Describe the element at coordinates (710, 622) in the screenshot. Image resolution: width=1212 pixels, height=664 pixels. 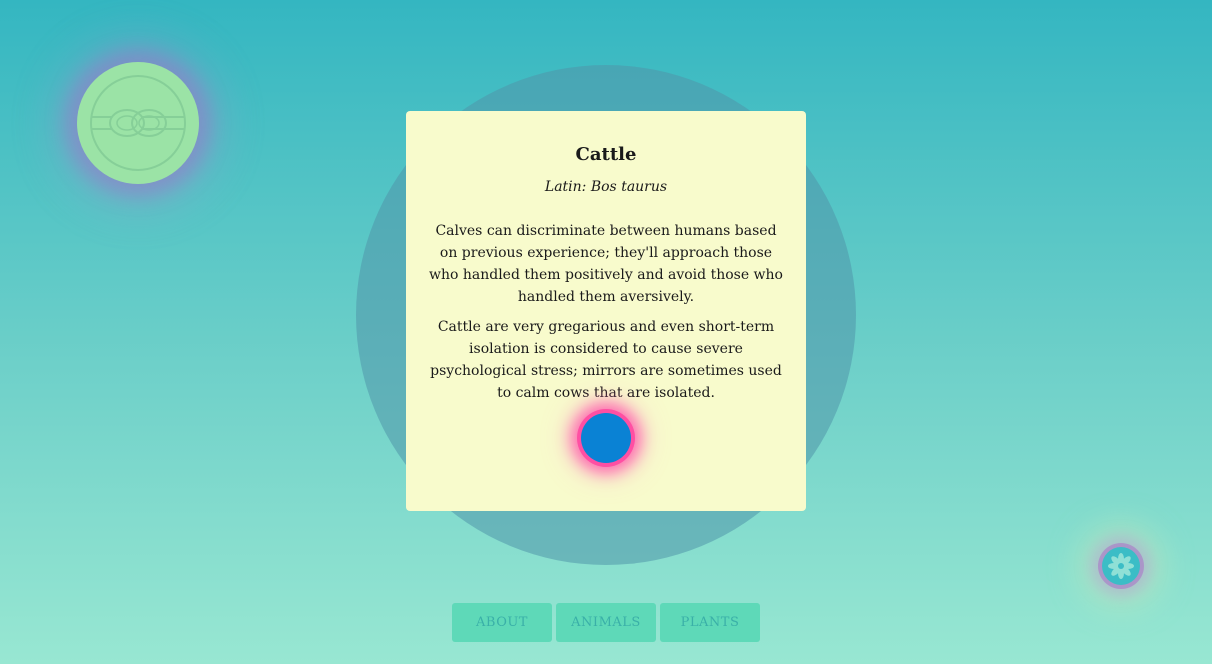
I see `plants-button: PLANTS` at that location.